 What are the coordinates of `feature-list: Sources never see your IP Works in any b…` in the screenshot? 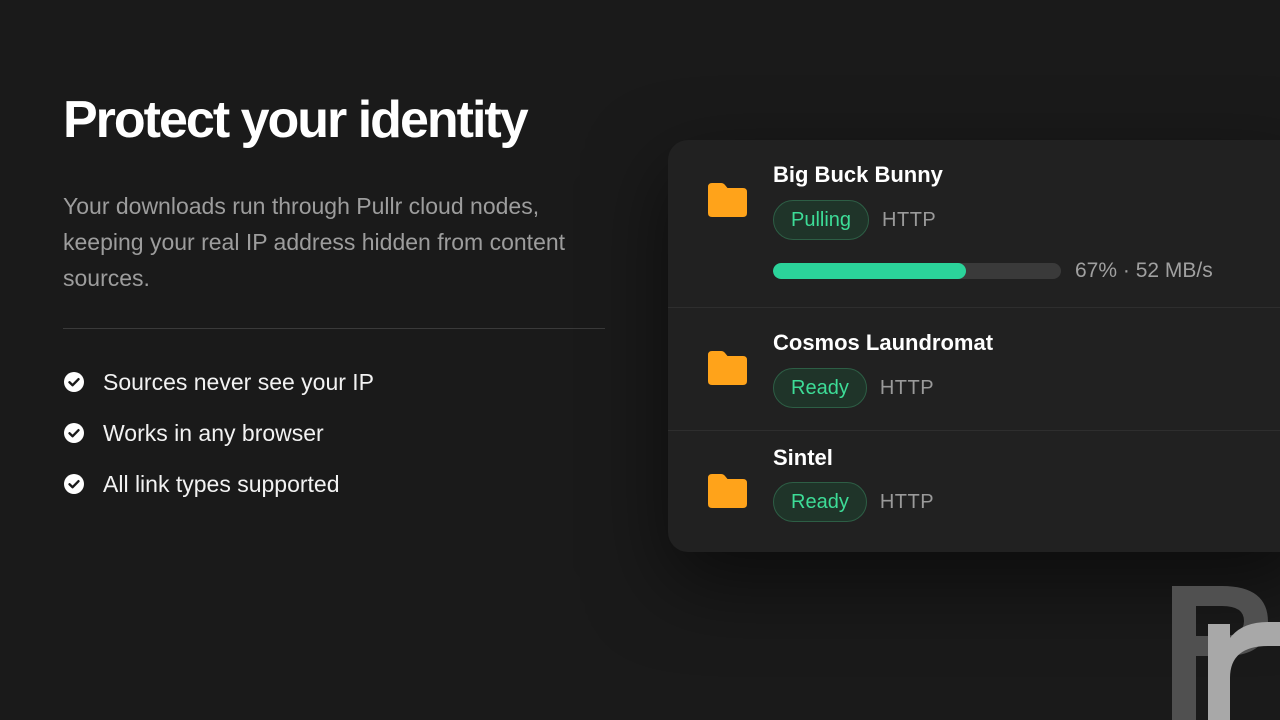 It's located at (335, 433).